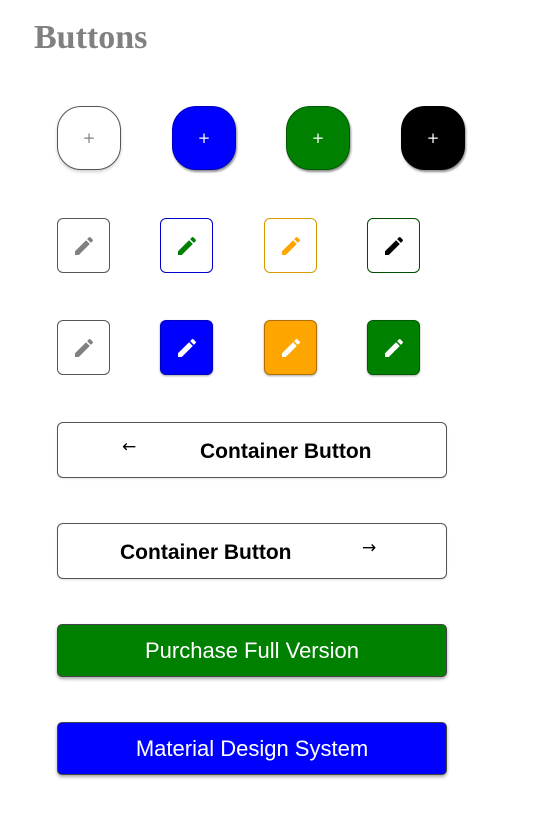 The image size is (540, 830). I want to click on edit-button-outline-orange, so click(290, 245).